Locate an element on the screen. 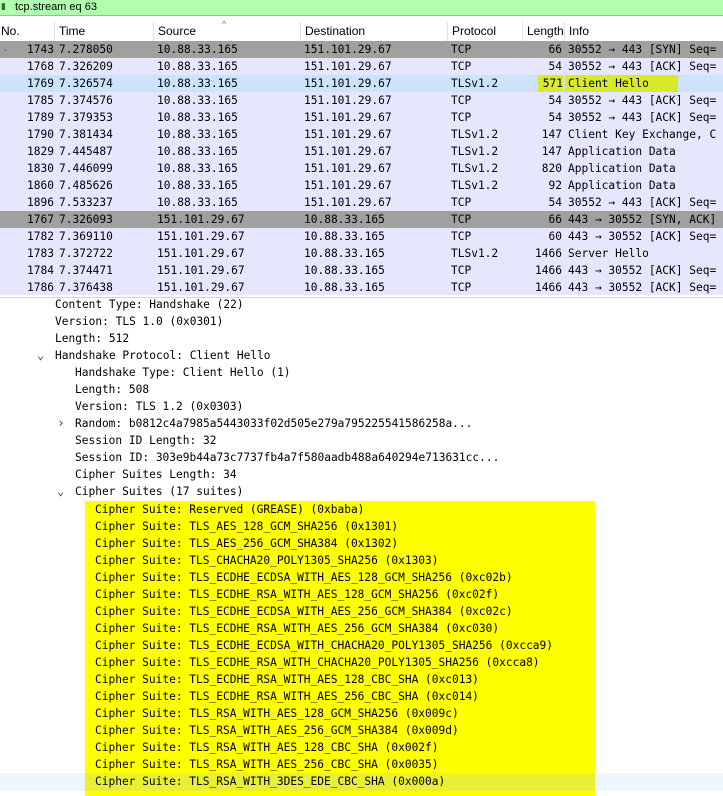  packet-cell-time: 7.374471 is located at coordinates (86, 270).